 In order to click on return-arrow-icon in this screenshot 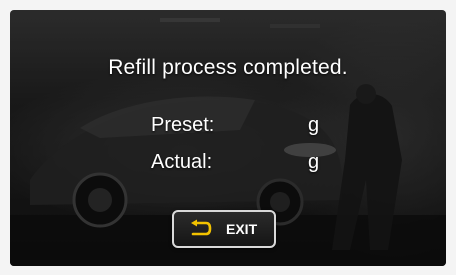, I will do `click(201, 227)`.